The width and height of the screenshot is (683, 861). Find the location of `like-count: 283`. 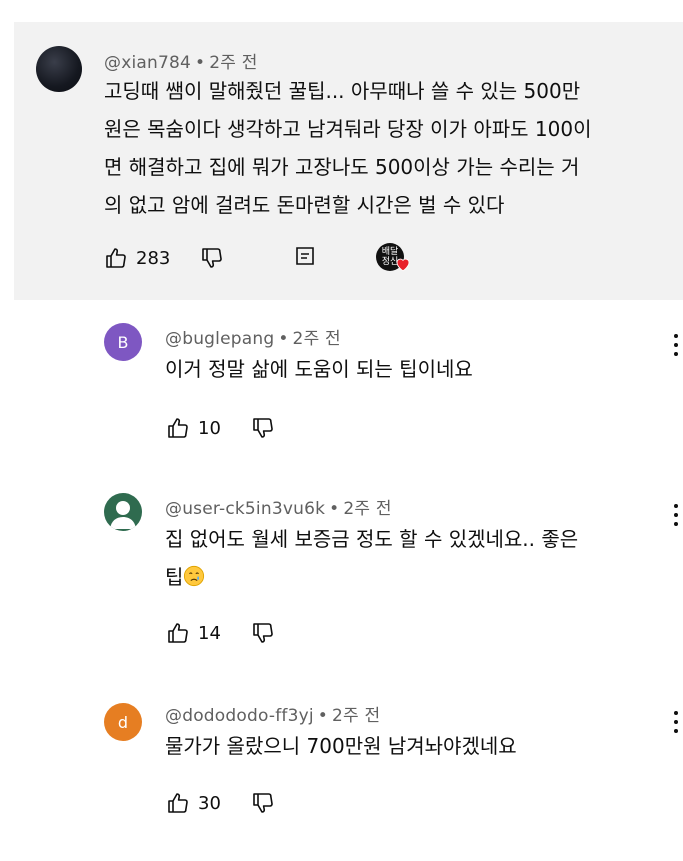

like-count: 283 is located at coordinates (153, 258).